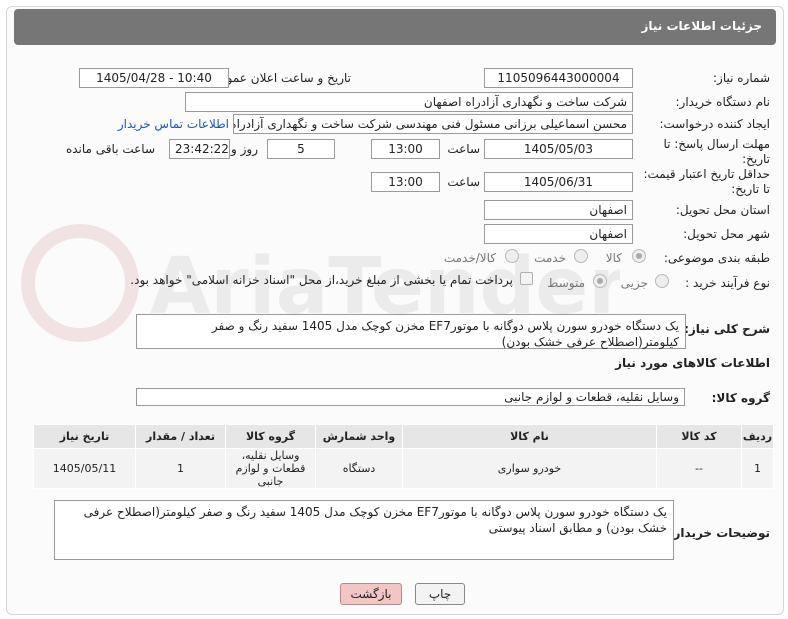  Describe the element at coordinates (727, 329) in the screenshot. I see `summary-label: شرح کلی نیاز:` at that location.